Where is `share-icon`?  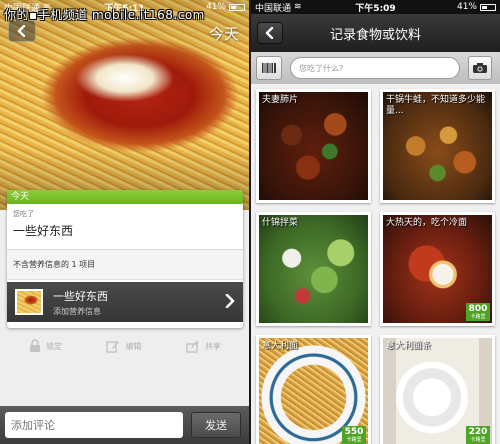
share-icon is located at coordinates (192, 346).